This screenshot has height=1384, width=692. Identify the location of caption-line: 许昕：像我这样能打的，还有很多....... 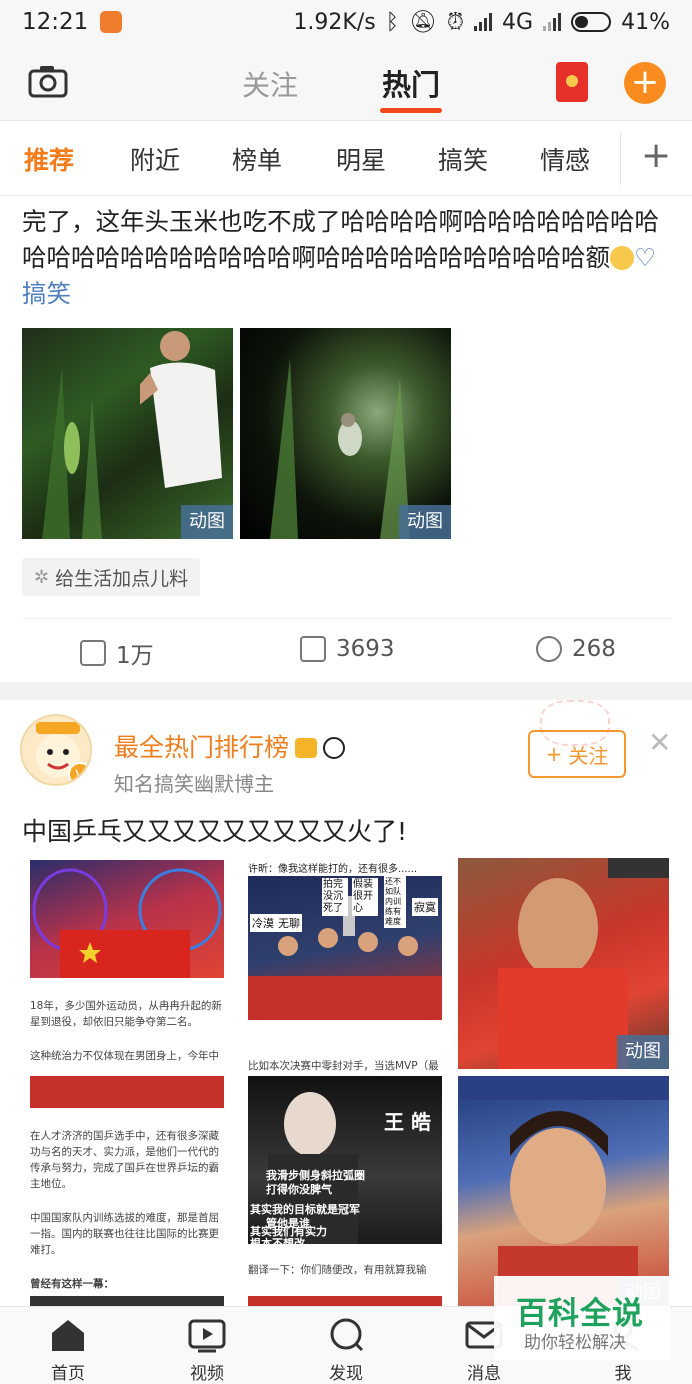
(333, 869).